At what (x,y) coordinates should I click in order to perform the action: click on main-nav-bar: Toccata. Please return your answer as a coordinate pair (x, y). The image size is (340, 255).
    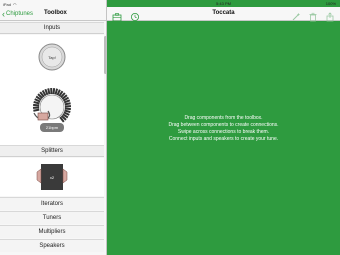
    Looking at the image, I should click on (223, 14).